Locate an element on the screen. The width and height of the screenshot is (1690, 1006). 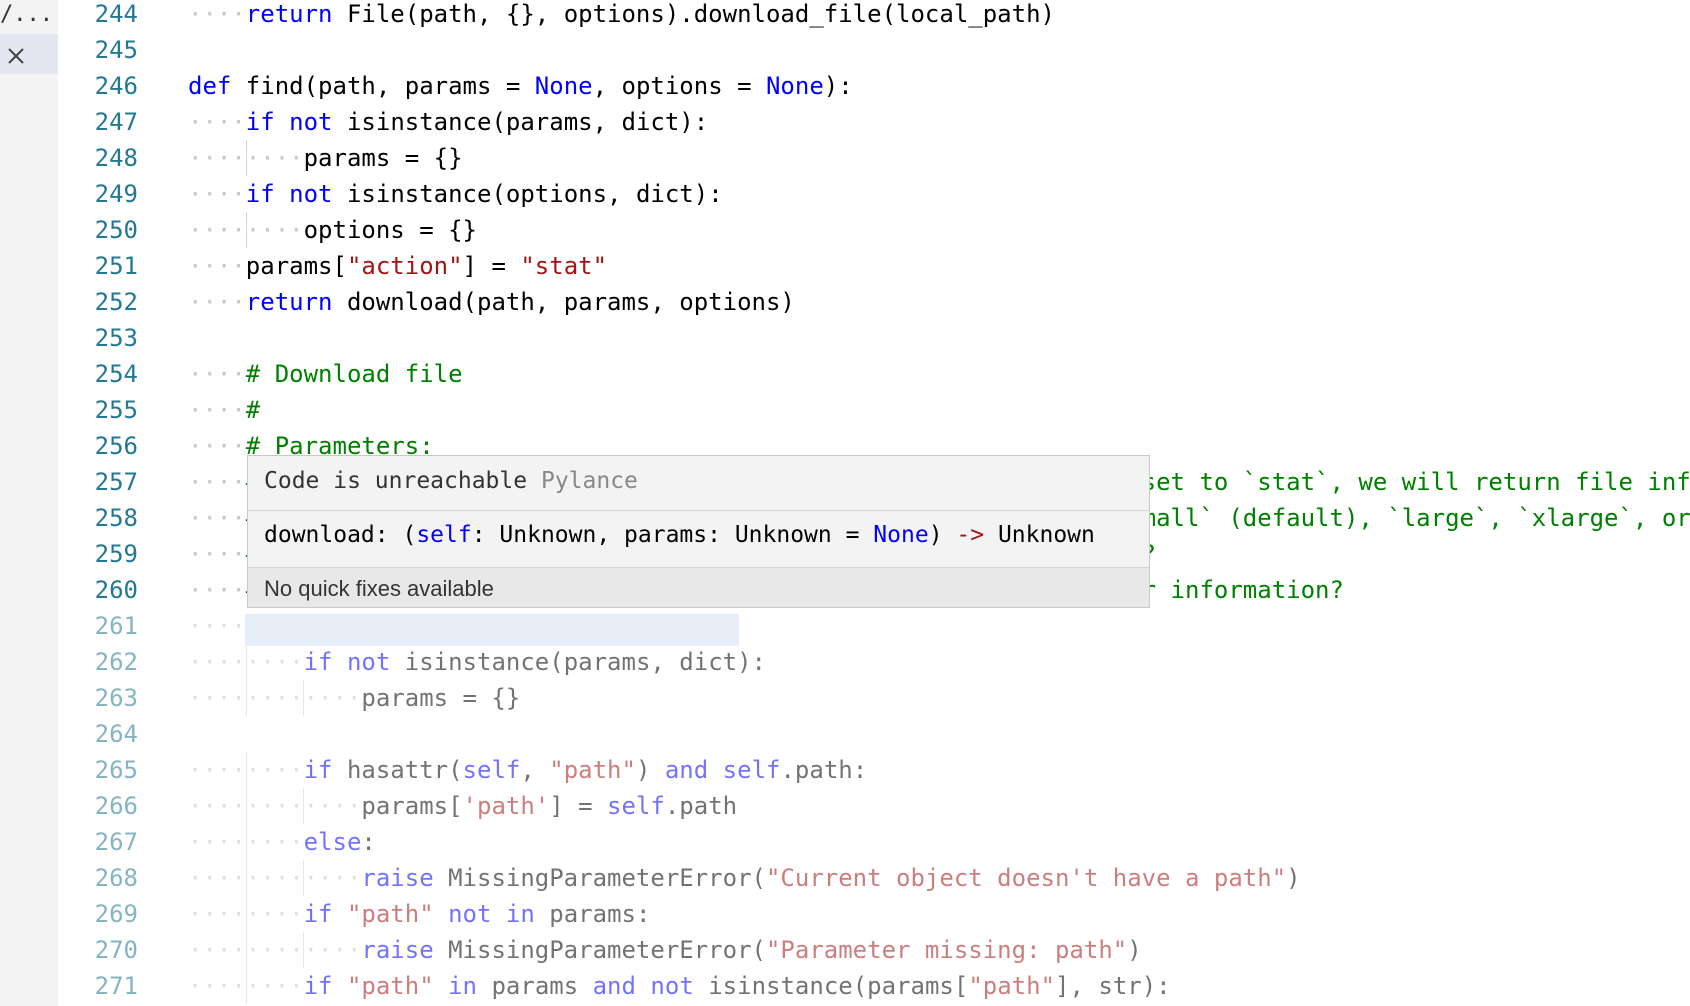
code-text: ····if not isinstance(options, dict): is located at coordinates (455, 194).